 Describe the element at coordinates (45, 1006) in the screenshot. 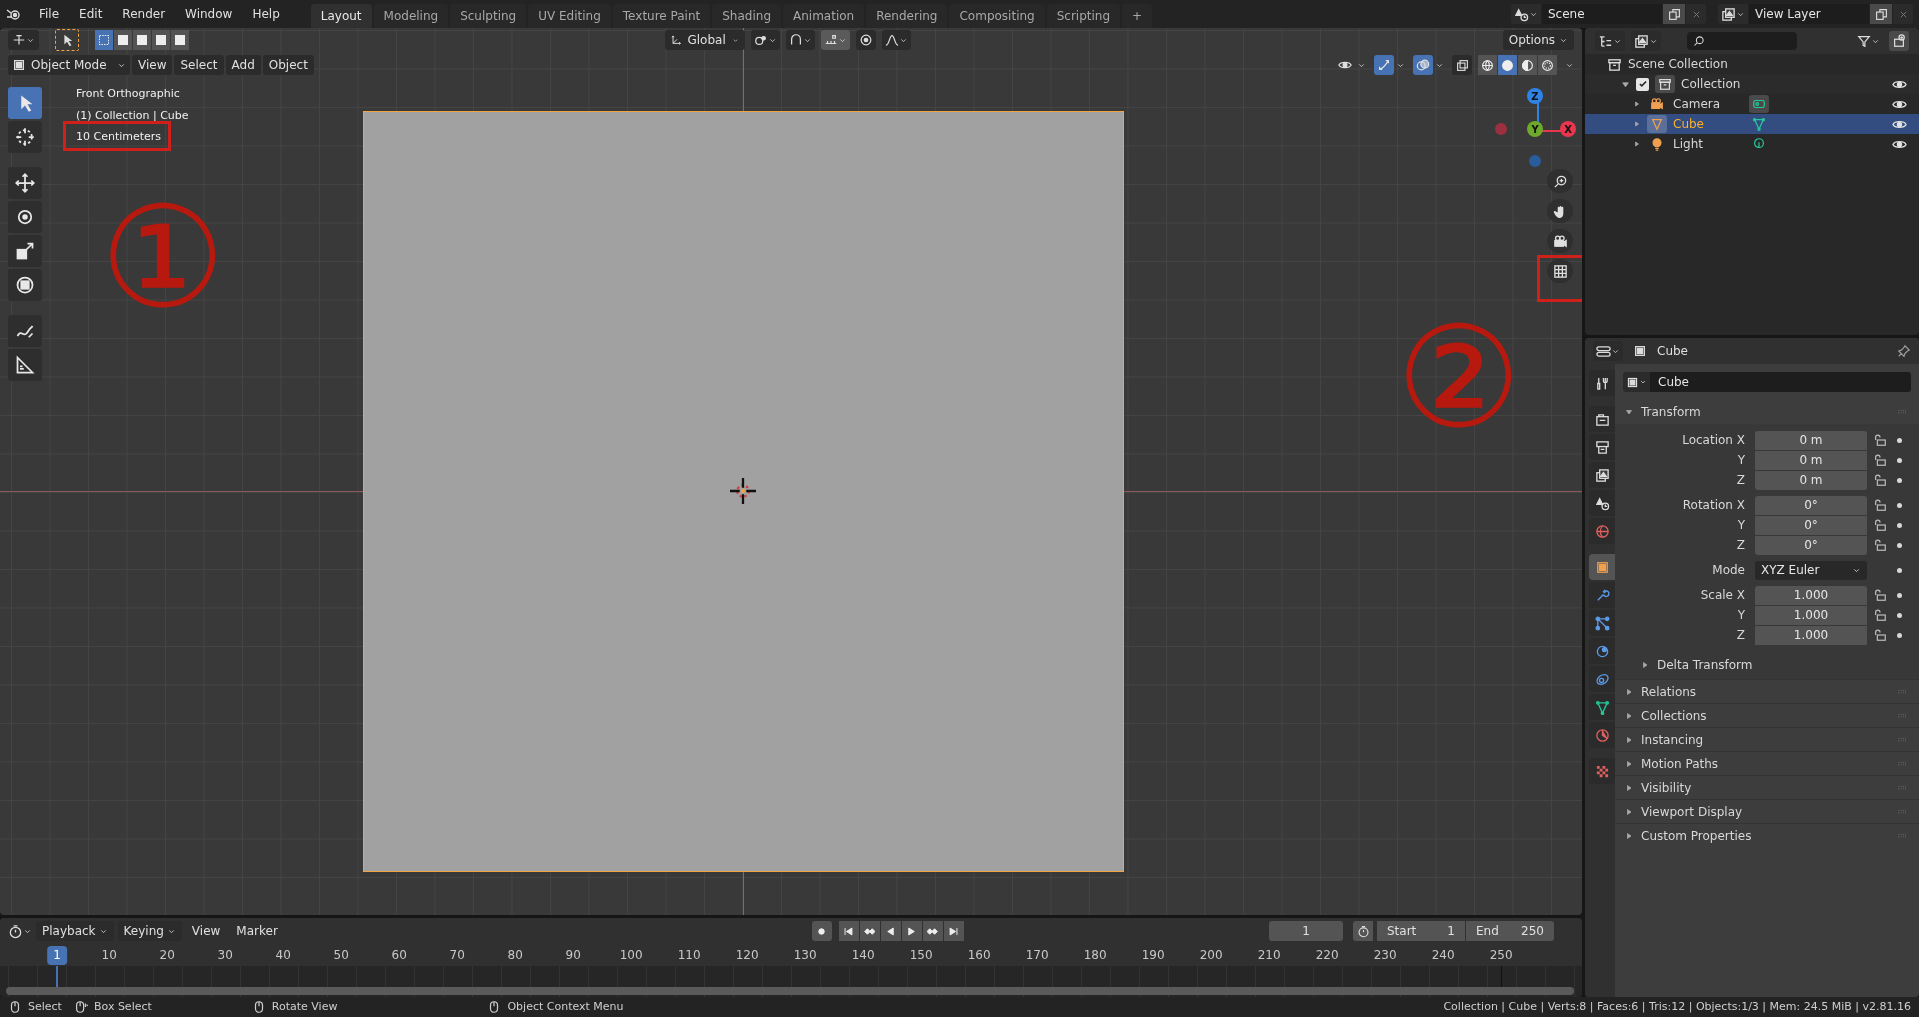

I see `status-hint: Select` at that location.